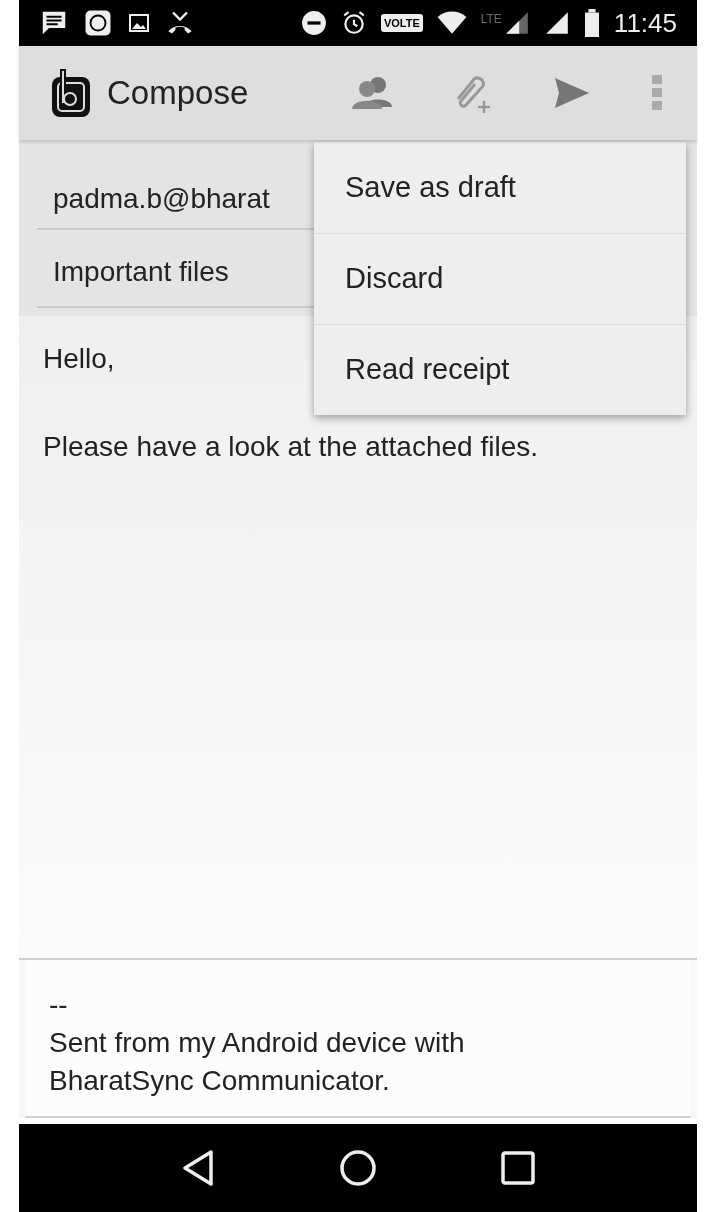  Describe the element at coordinates (645, 23) in the screenshot. I see `clock-time: 11:45` at that location.